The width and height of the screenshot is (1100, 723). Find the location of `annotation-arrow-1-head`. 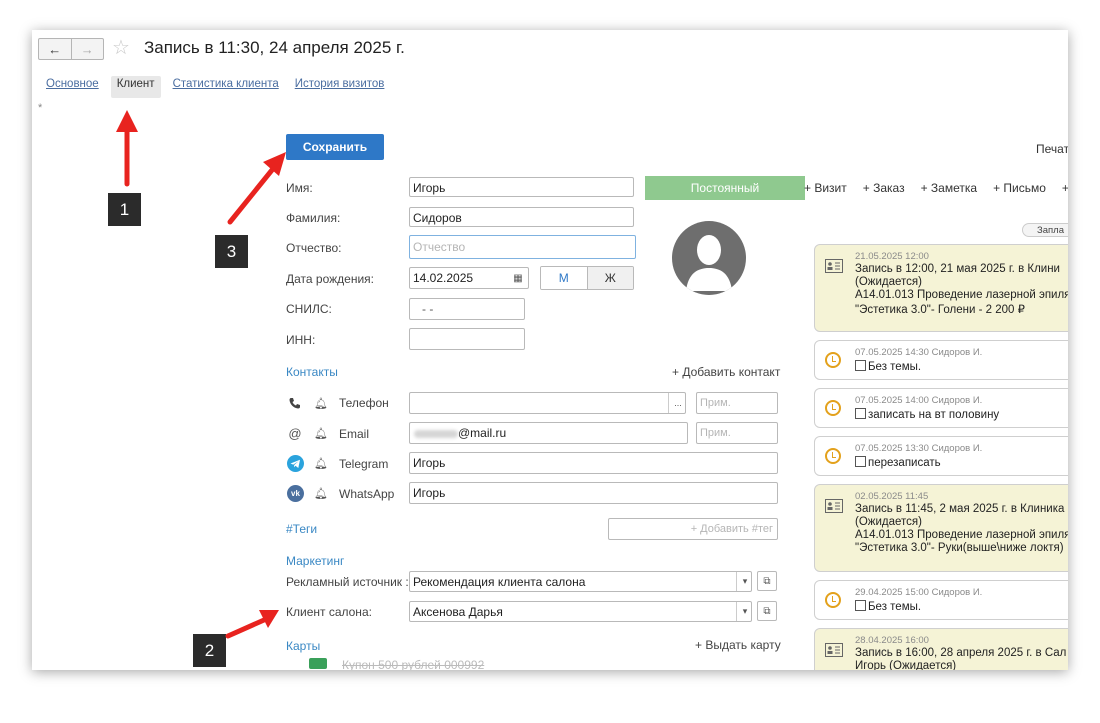

annotation-arrow-1-head is located at coordinates (127, 121).